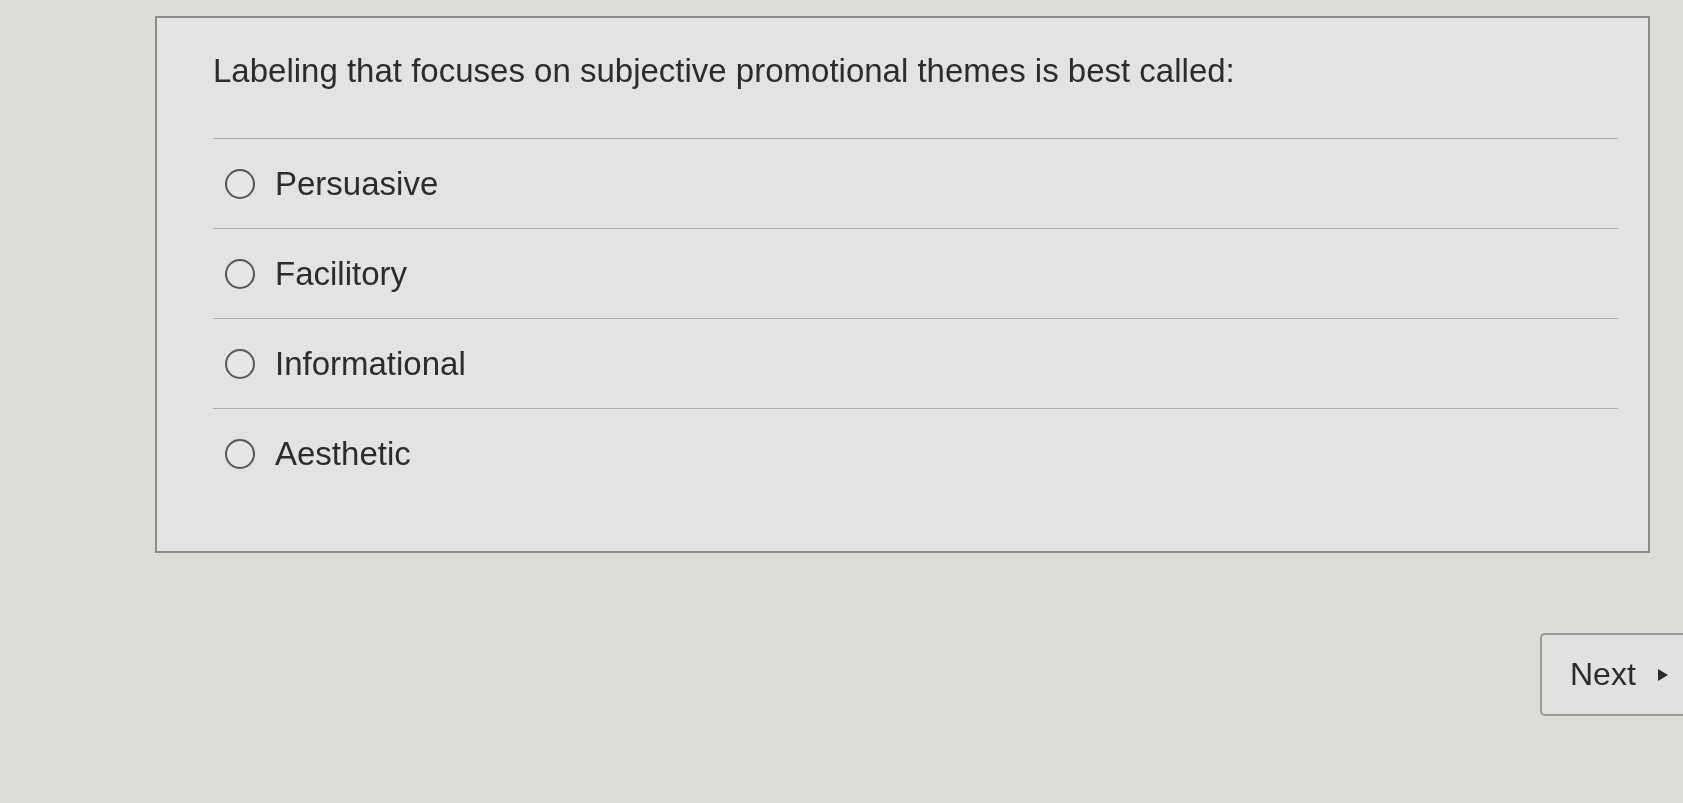 Image resolution: width=1683 pixels, height=803 pixels. What do you see at coordinates (915, 184) in the screenshot?
I see `answer-option: Persuasive` at bounding box center [915, 184].